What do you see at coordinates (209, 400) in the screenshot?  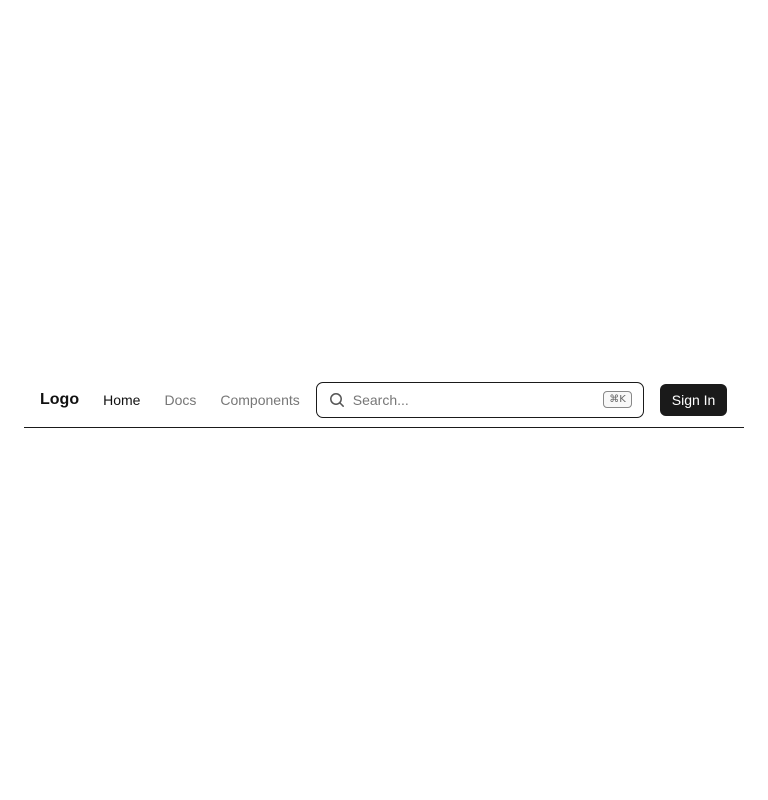 I see `primary-nav: Home Docs Components` at bounding box center [209, 400].